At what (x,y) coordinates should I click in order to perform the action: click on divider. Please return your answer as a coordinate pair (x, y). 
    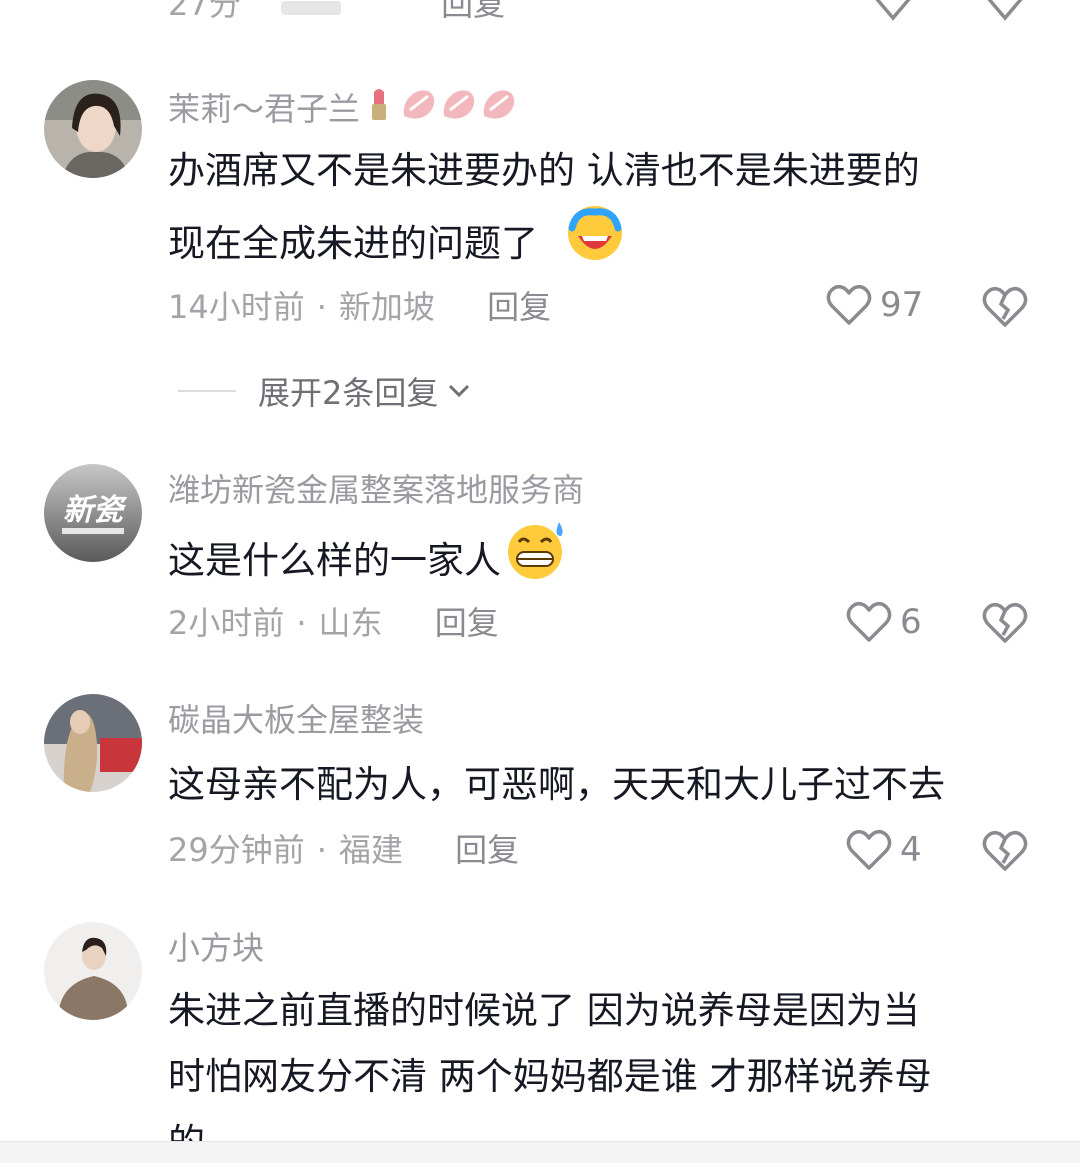
    Looking at the image, I should click on (207, 391).